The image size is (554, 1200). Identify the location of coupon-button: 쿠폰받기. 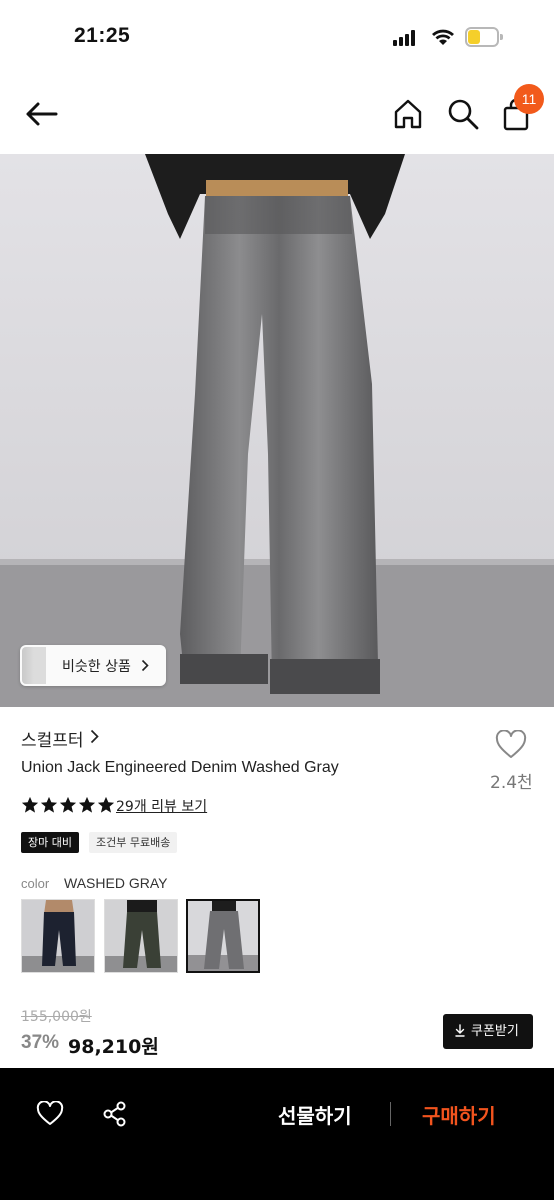
(488, 1031).